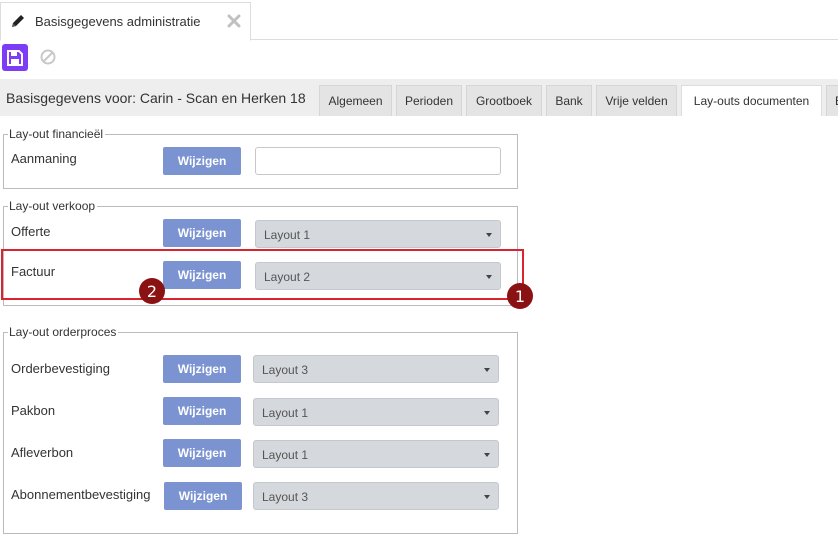 This screenshot has width=838, height=541. What do you see at coordinates (202, 369) in the screenshot?
I see `wijzigen-button-orderbevestiging: Wijzigen` at bounding box center [202, 369].